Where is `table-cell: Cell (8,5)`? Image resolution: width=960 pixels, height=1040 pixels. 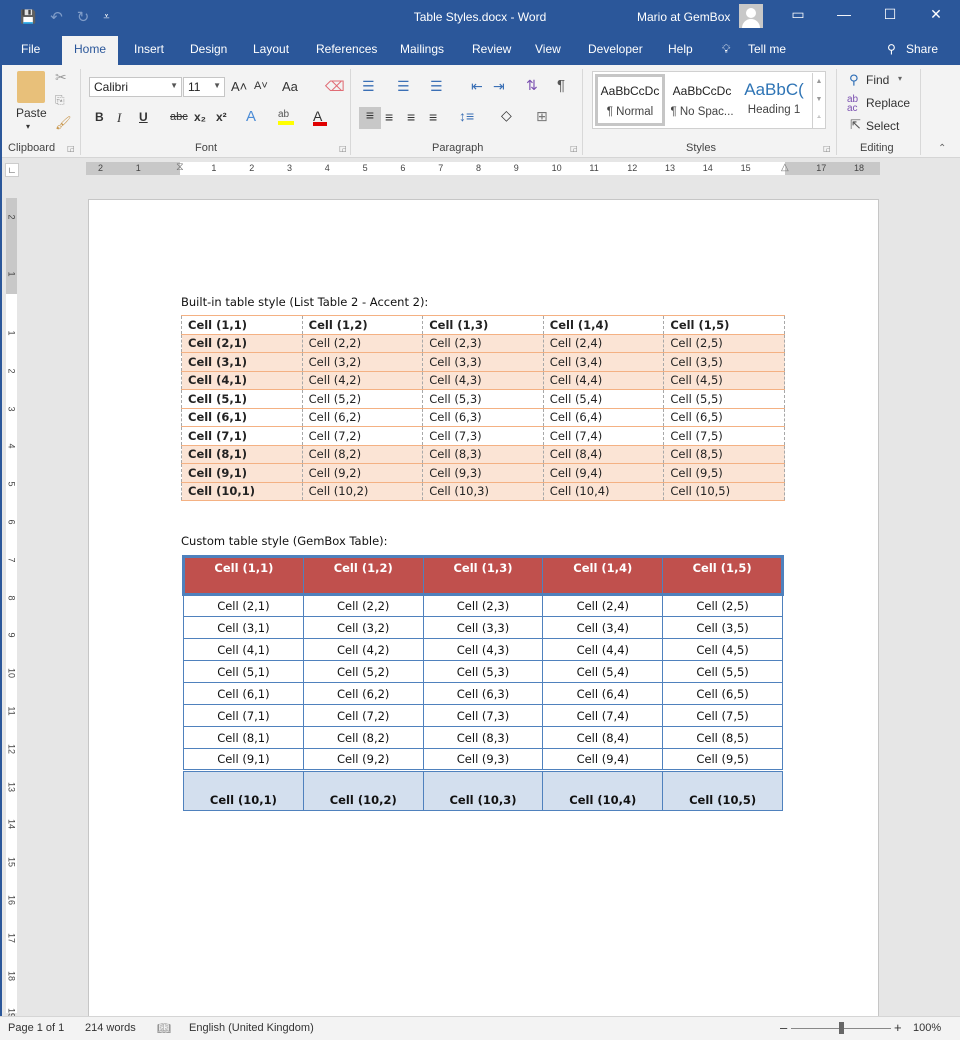 table-cell: Cell (8,5) is located at coordinates (724, 454).